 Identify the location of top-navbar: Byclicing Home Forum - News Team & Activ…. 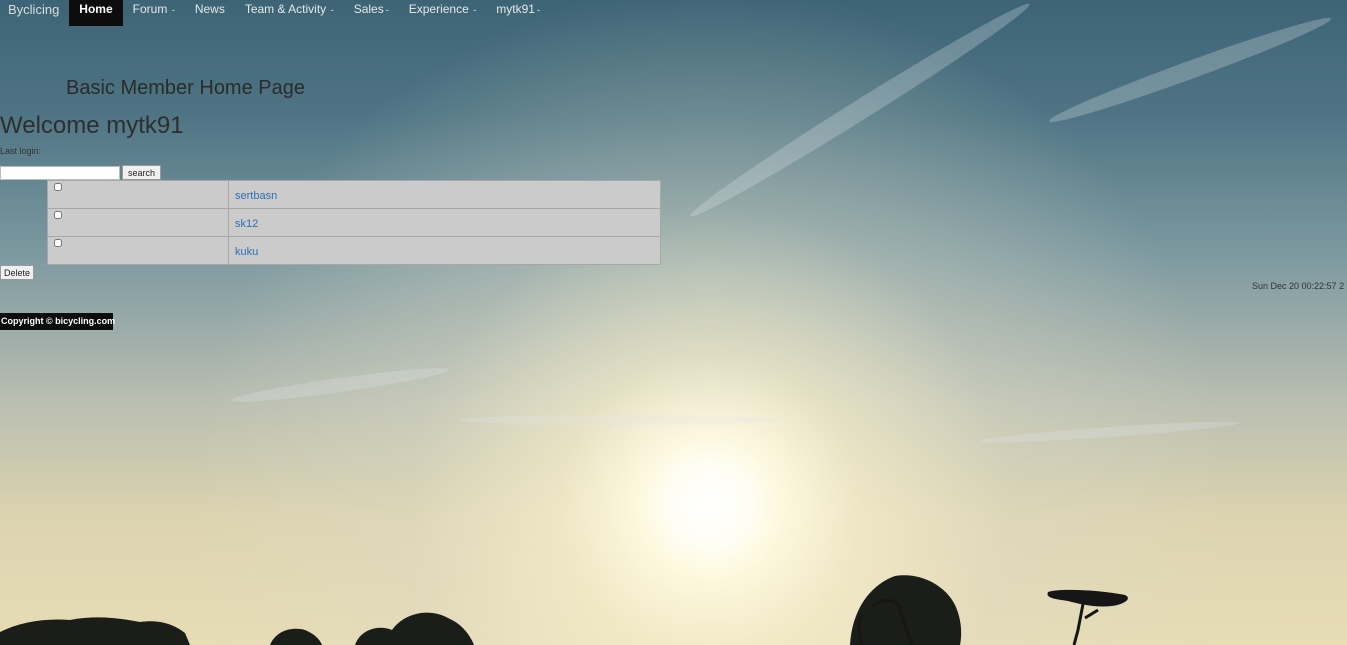
(275, 13).